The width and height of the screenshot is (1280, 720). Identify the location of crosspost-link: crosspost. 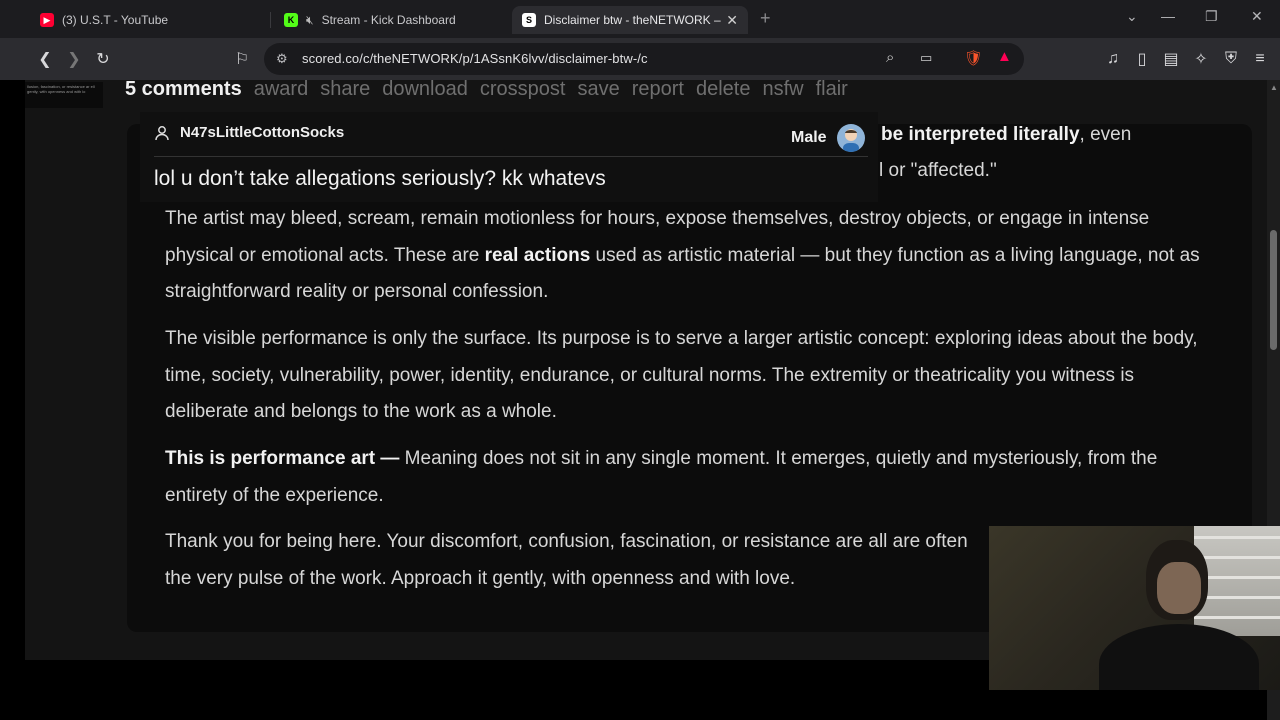
(523, 91).